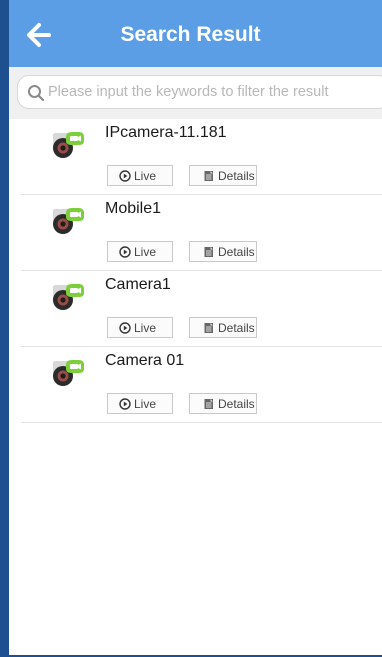 The width and height of the screenshot is (382, 657). I want to click on device-name: IPcamera-11.181, so click(166, 132).